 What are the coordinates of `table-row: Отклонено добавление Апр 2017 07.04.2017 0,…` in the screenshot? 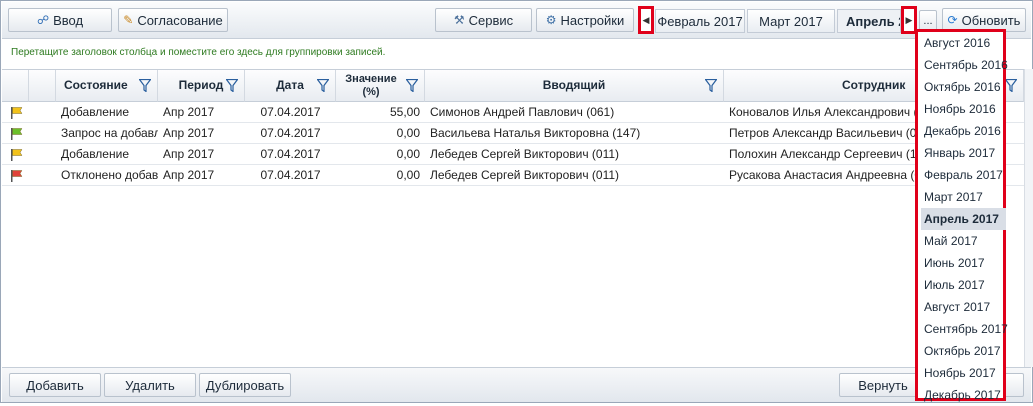 It's located at (513, 175).